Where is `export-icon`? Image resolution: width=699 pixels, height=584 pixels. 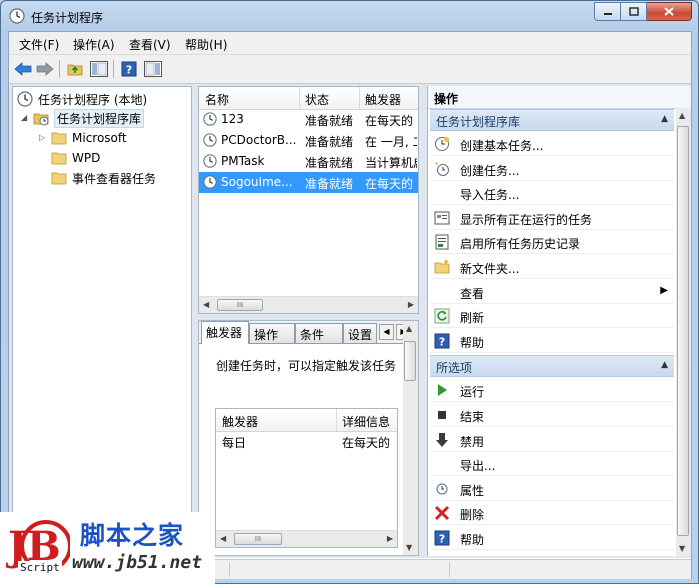
export-icon is located at coordinates (442, 464).